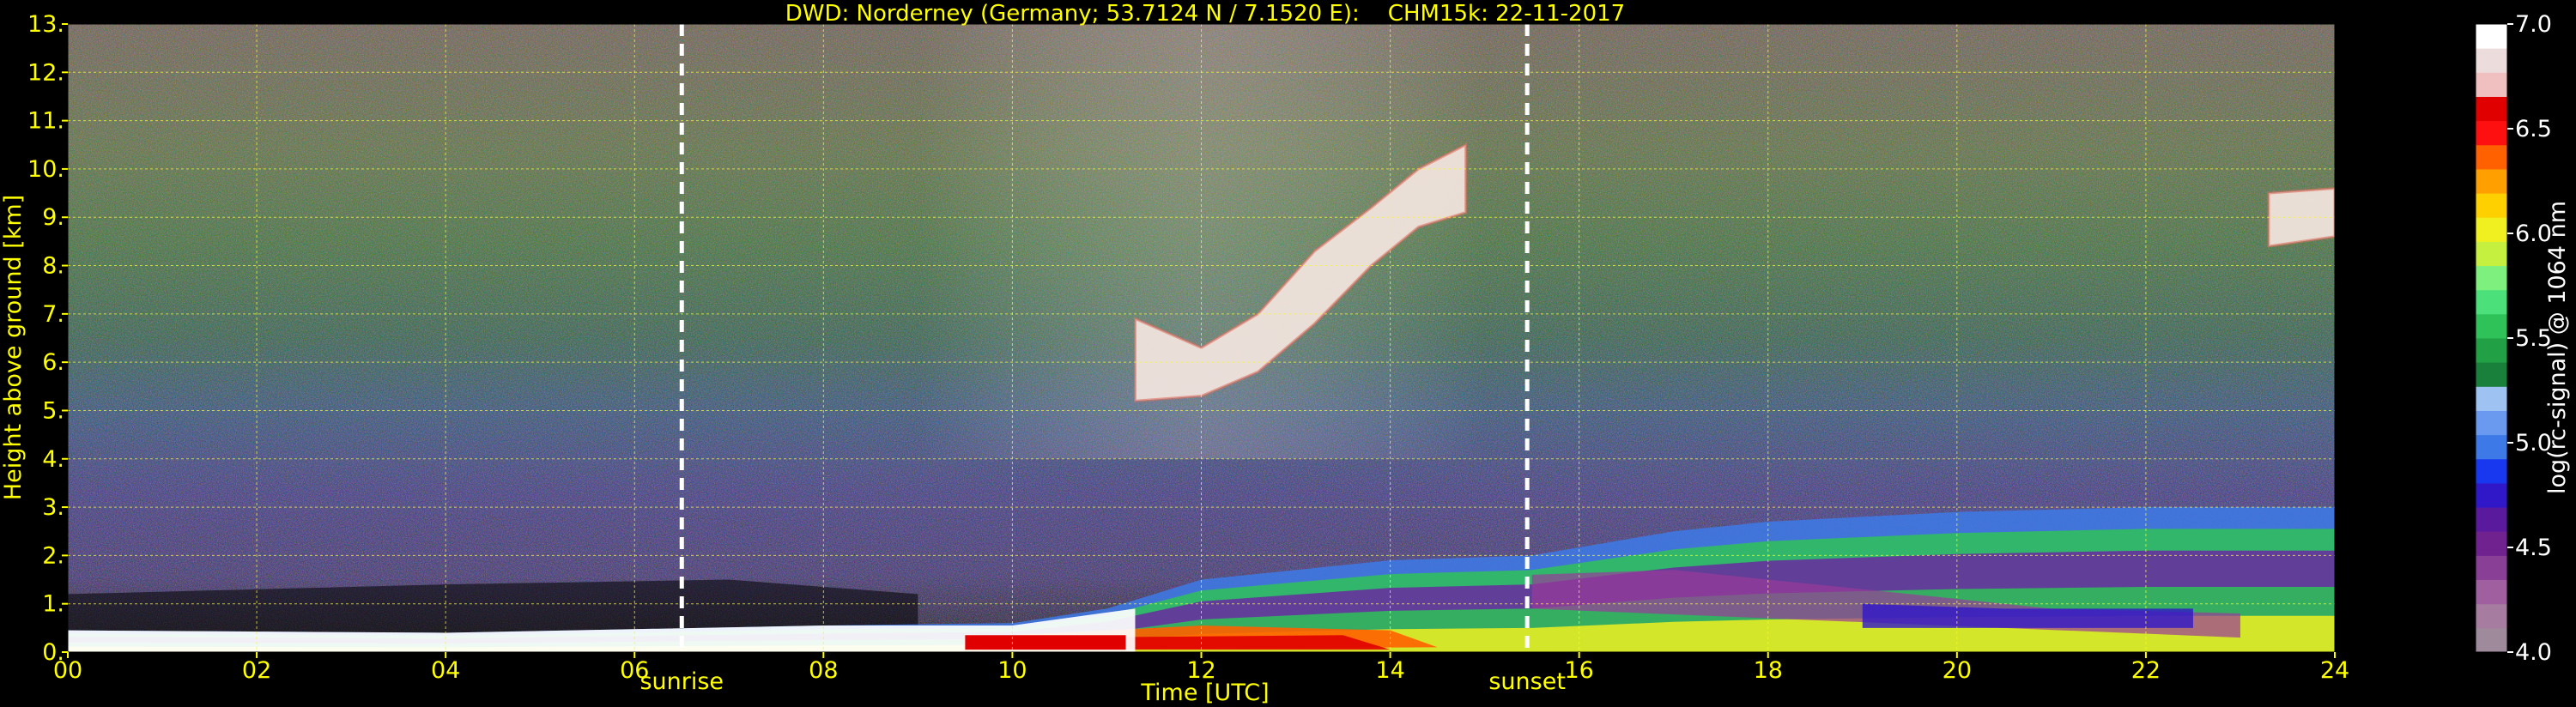  What do you see at coordinates (1204, 693) in the screenshot?
I see `x-axis-label: Time [UTC]` at bounding box center [1204, 693].